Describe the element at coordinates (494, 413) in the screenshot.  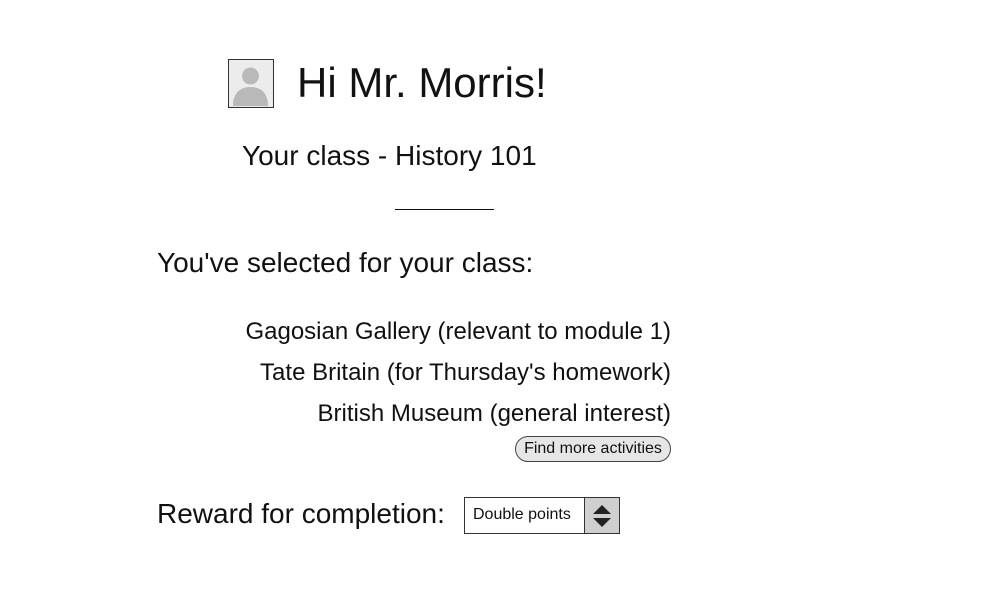
I see `activity-item-british-museum: British Museum (general interest)` at that location.